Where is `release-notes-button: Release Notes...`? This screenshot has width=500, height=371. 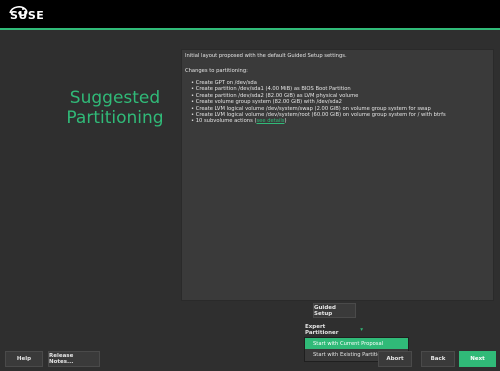
release-notes-button: Release Notes... is located at coordinates (74, 359).